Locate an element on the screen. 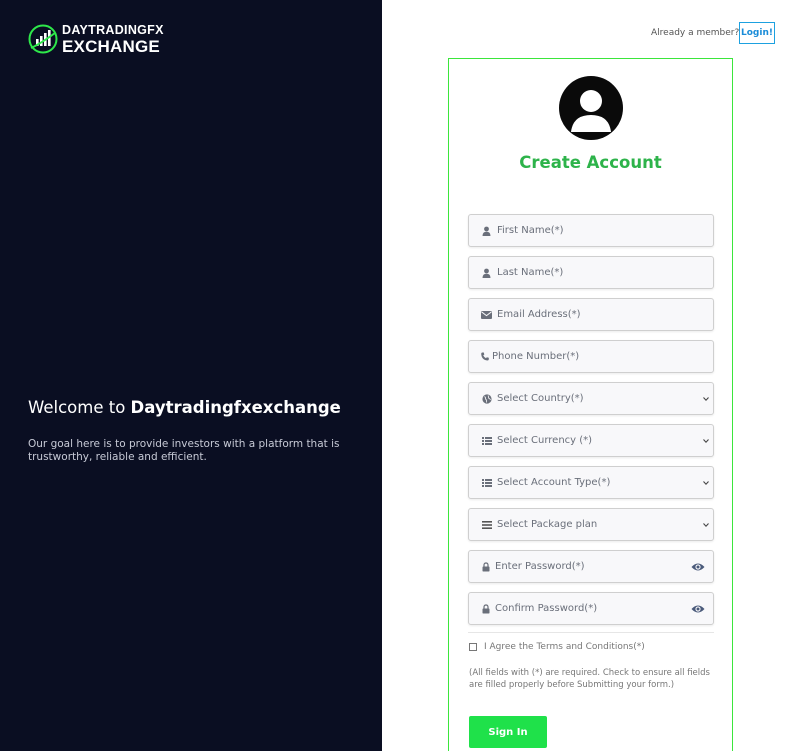 The height and width of the screenshot is (751, 800). envelope-icon is located at coordinates (486, 314).